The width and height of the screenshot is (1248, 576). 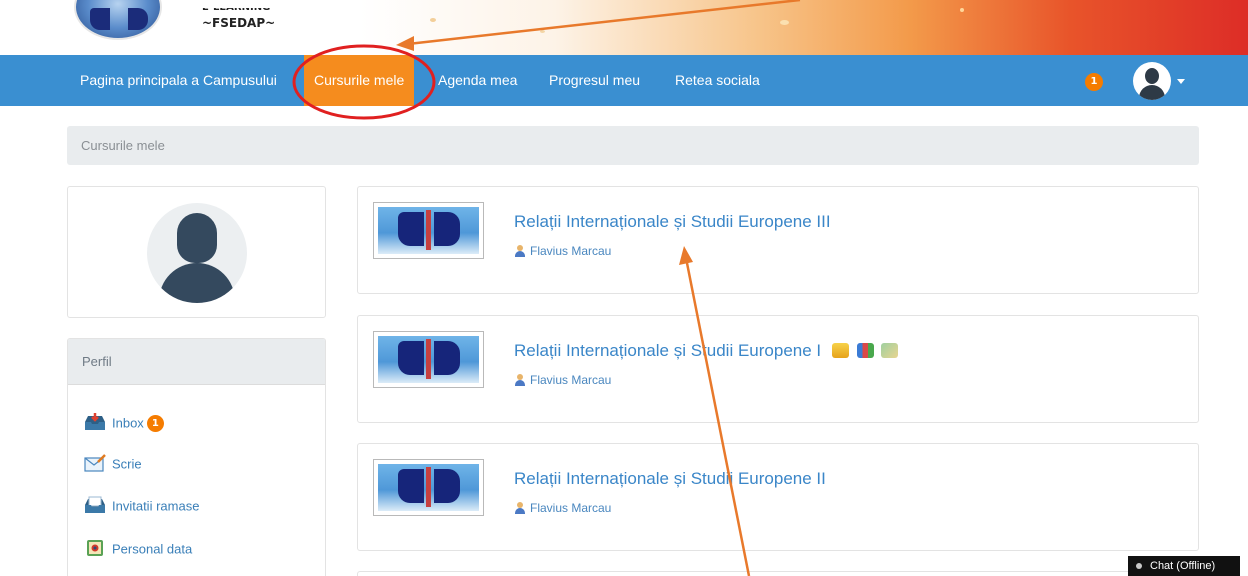 I want to click on site-logo-text: E-LEARNING ~FSEDAP~, so click(x=238, y=19).